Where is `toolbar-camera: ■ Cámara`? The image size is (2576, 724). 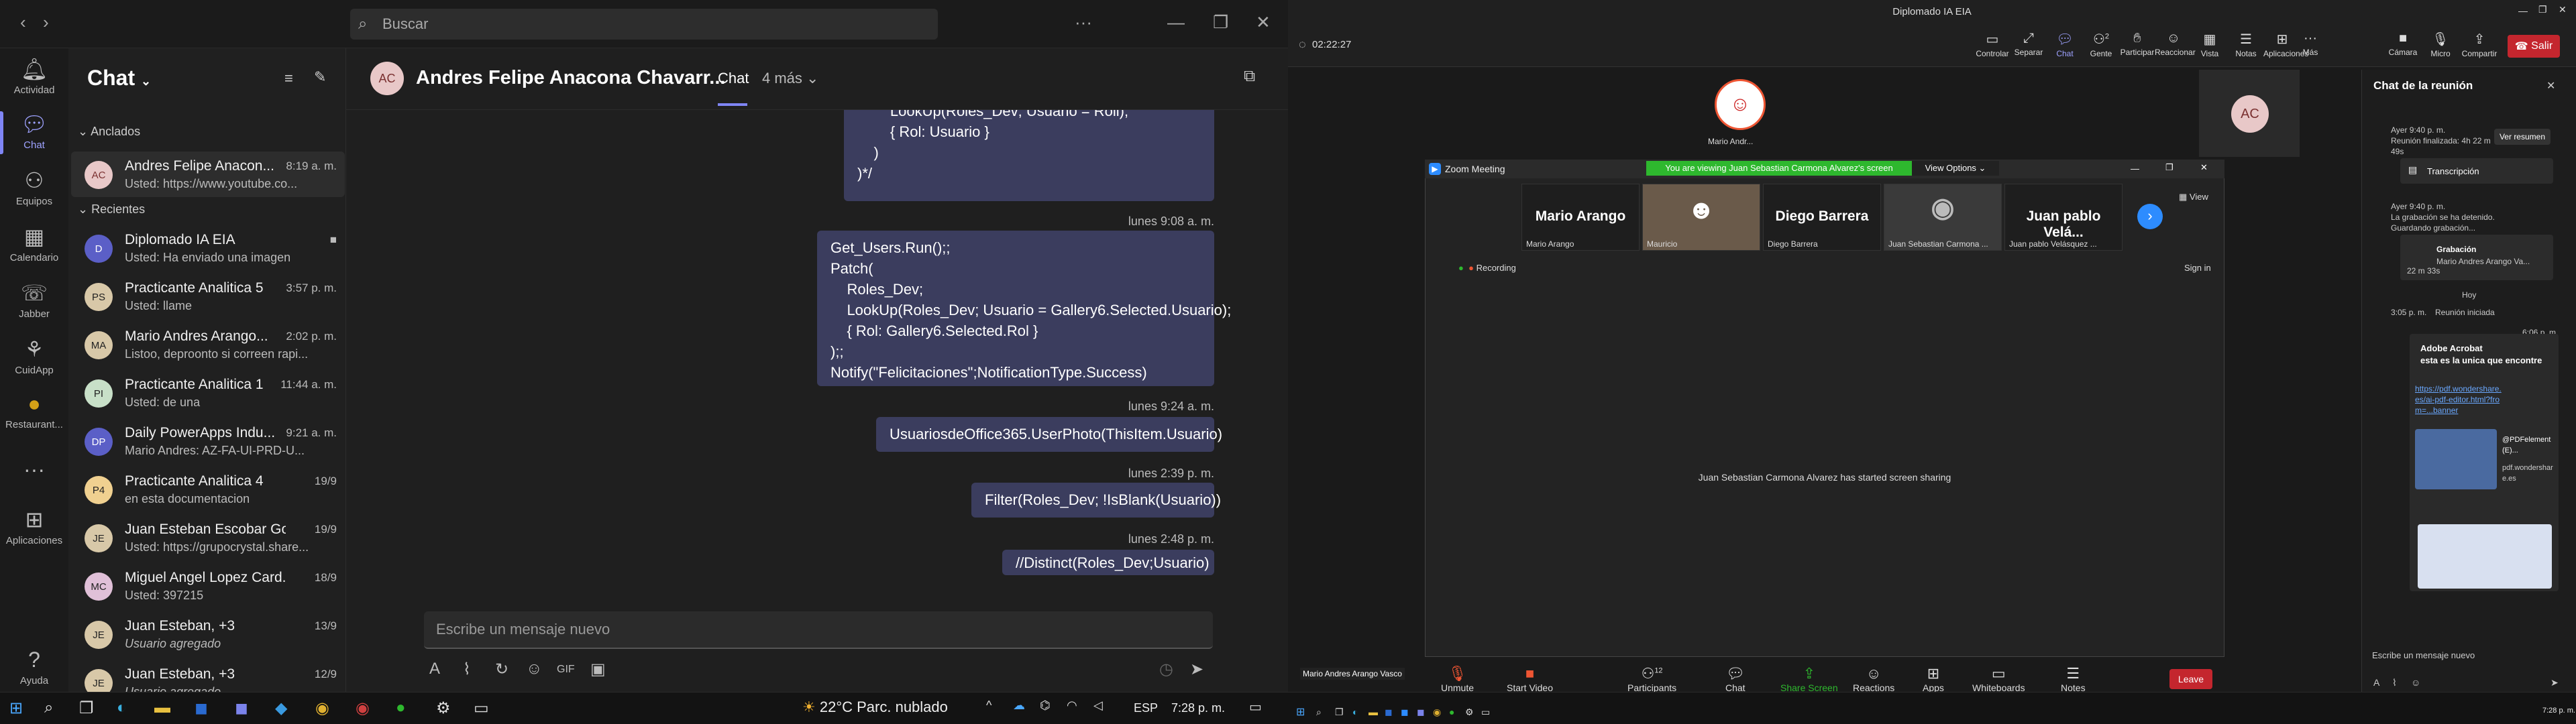
toolbar-camera: ■ Cámara is located at coordinates (2403, 44).